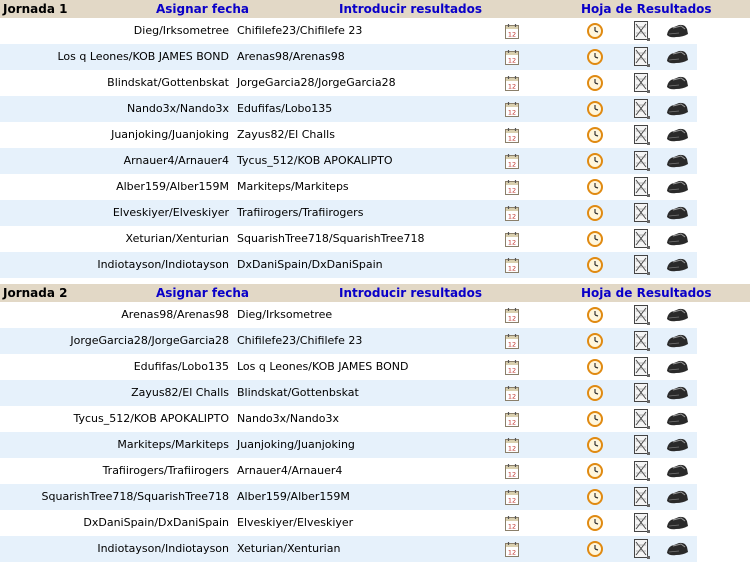  Describe the element at coordinates (310, 264) in the screenshot. I see `away-team: DxDaniSpain/DxDaniSpain` at that location.